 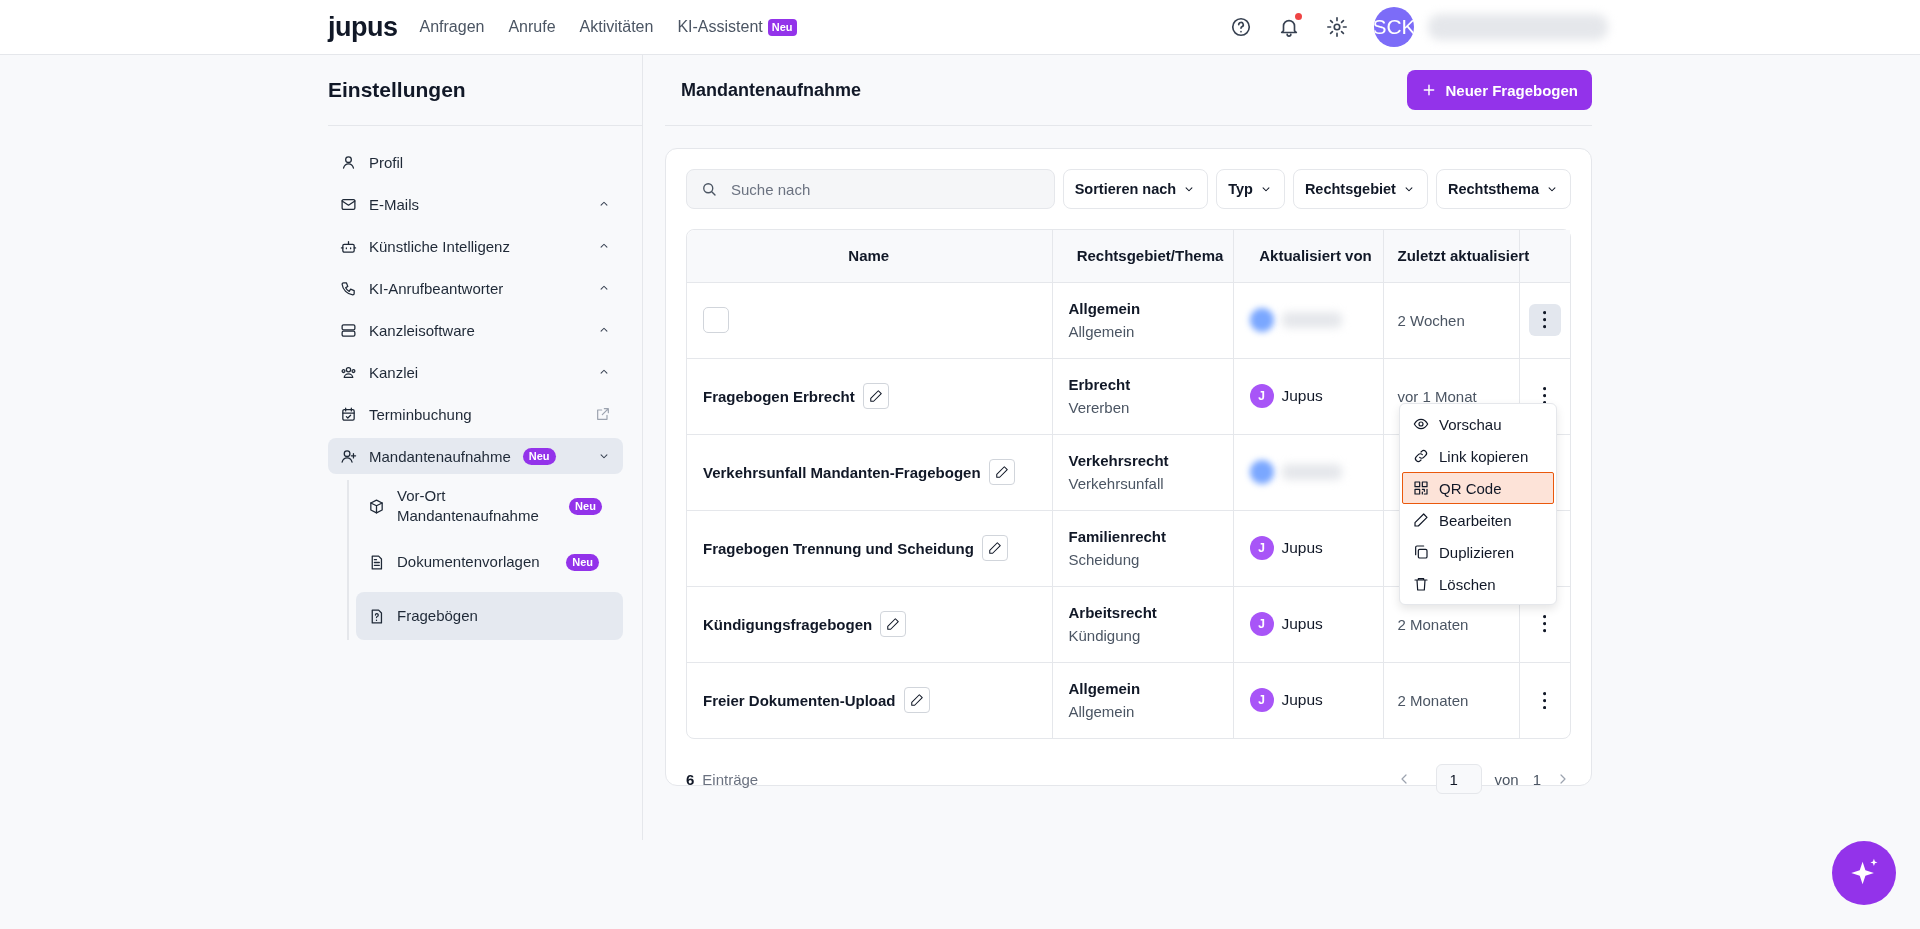 What do you see at coordinates (1116, 483) in the screenshot?
I see `legal-topic: Verkehrsunfall` at bounding box center [1116, 483].